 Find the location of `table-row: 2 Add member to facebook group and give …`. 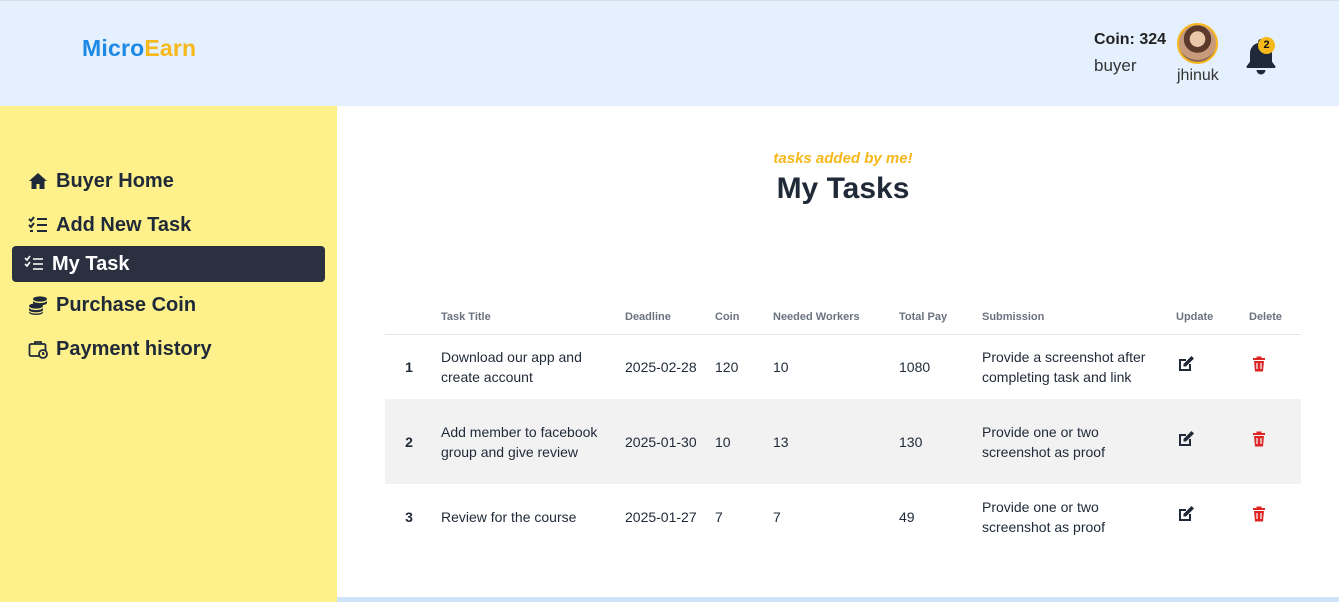

table-row: 2 Add member to facebook group and give … is located at coordinates (843, 441).